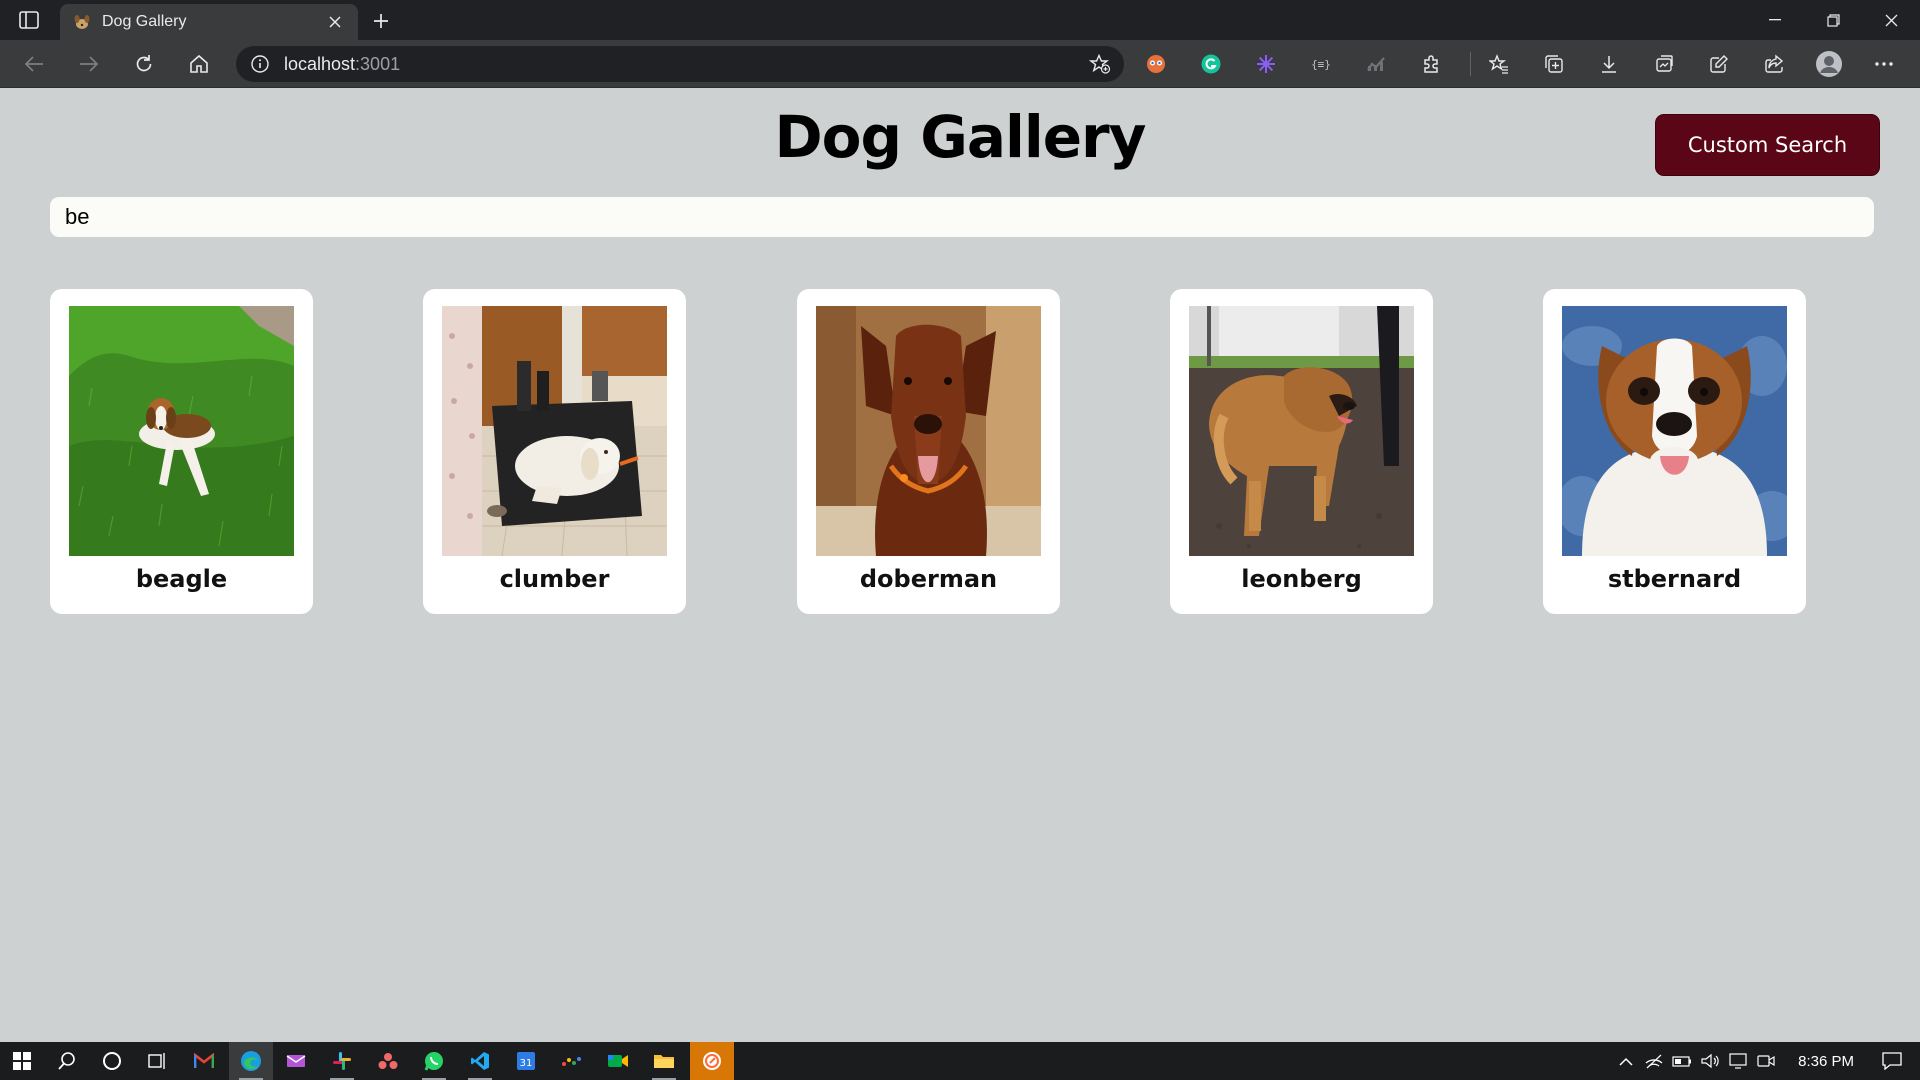 The width and height of the screenshot is (1920, 1080). What do you see at coordinates (381, 21) in the screenshot?
I see `new-tab-button` at bounding box center [381, 21].